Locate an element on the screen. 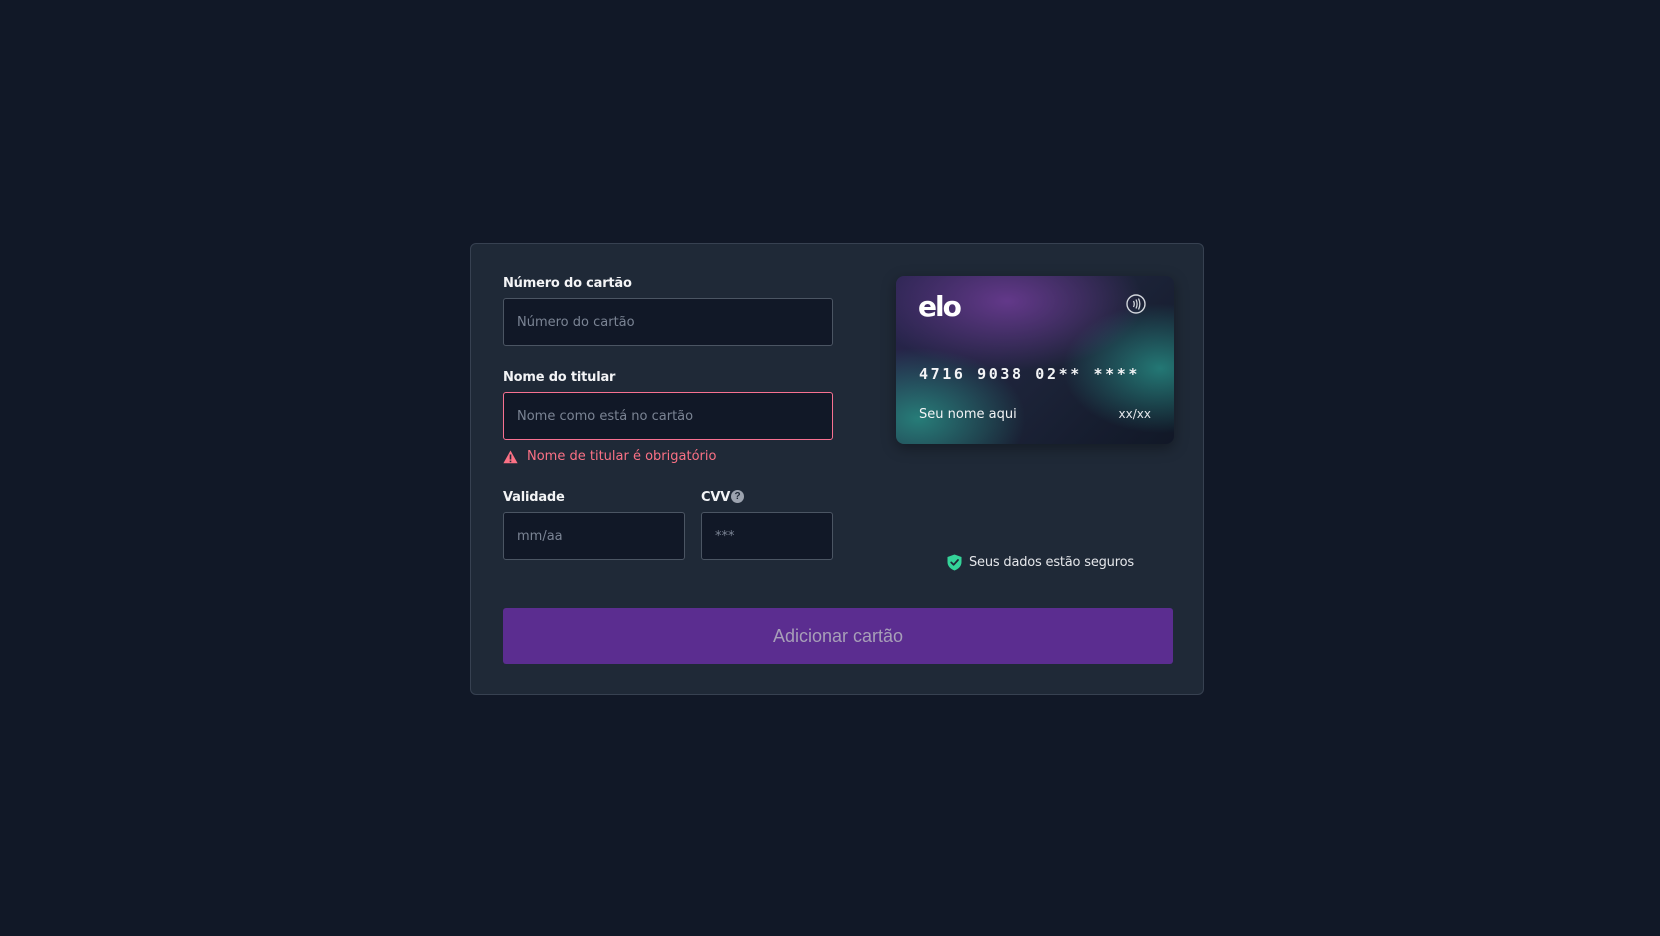 The image size is (1660, 936). holder-name-error: Nome de titular é obrigatório is located at coordinates (609, 456).